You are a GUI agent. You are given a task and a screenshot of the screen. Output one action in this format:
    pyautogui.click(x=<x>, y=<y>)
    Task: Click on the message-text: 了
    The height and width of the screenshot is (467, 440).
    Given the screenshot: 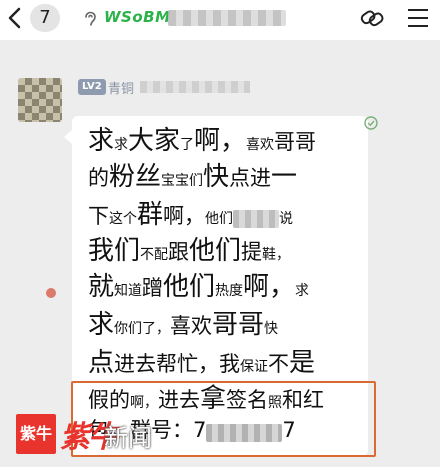 What is the action you would take?
    pyautogui.click(x=187, y=145)
    